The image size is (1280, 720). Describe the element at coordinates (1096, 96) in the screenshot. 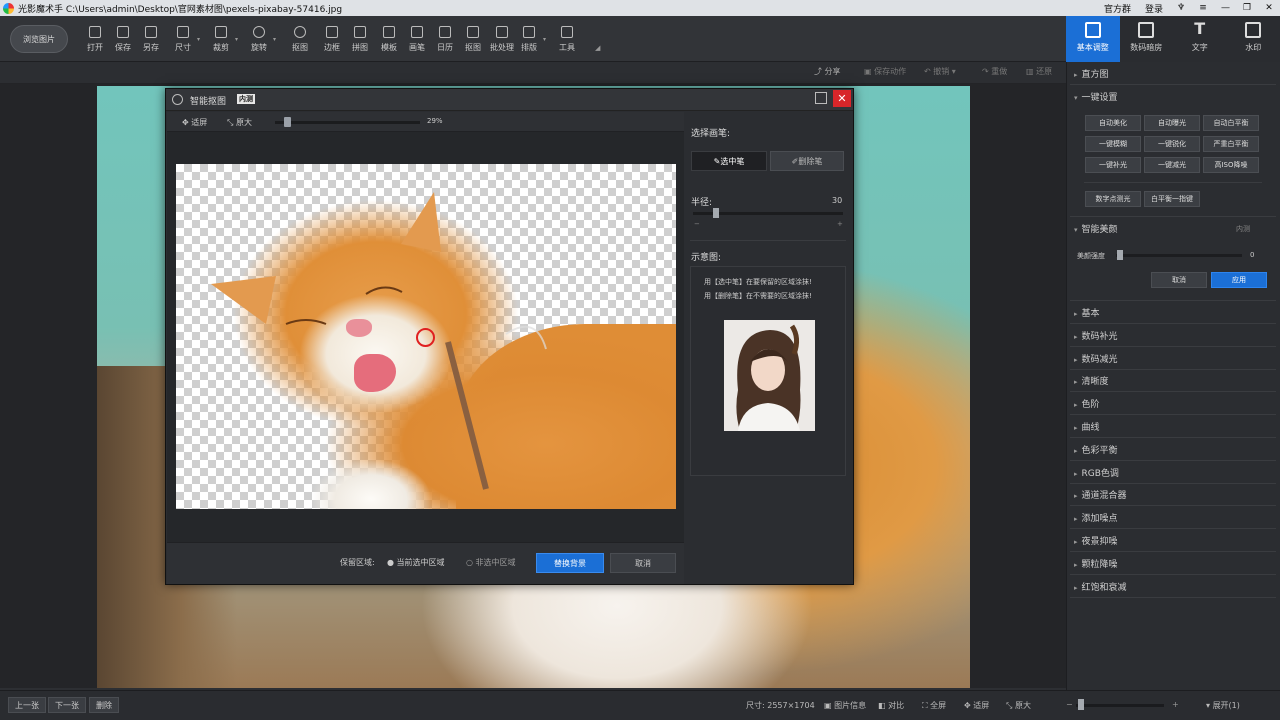

I see `one-click-section: ▾ 一键设置` at that location.